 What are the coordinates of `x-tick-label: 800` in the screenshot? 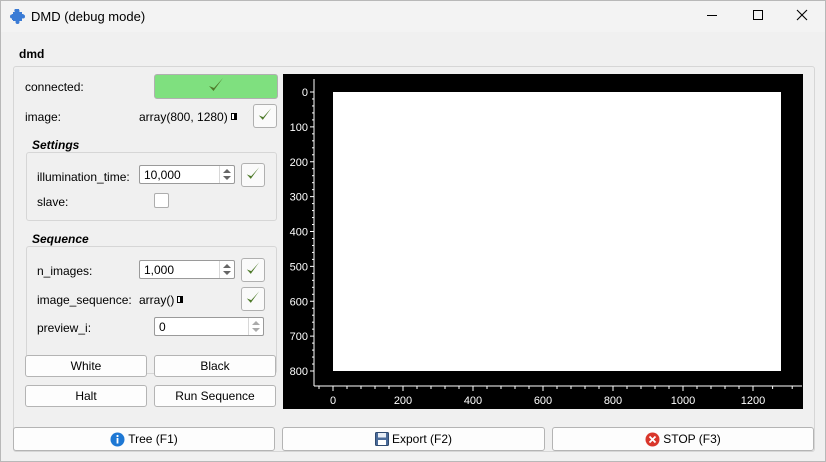 It's located at (613, 401).